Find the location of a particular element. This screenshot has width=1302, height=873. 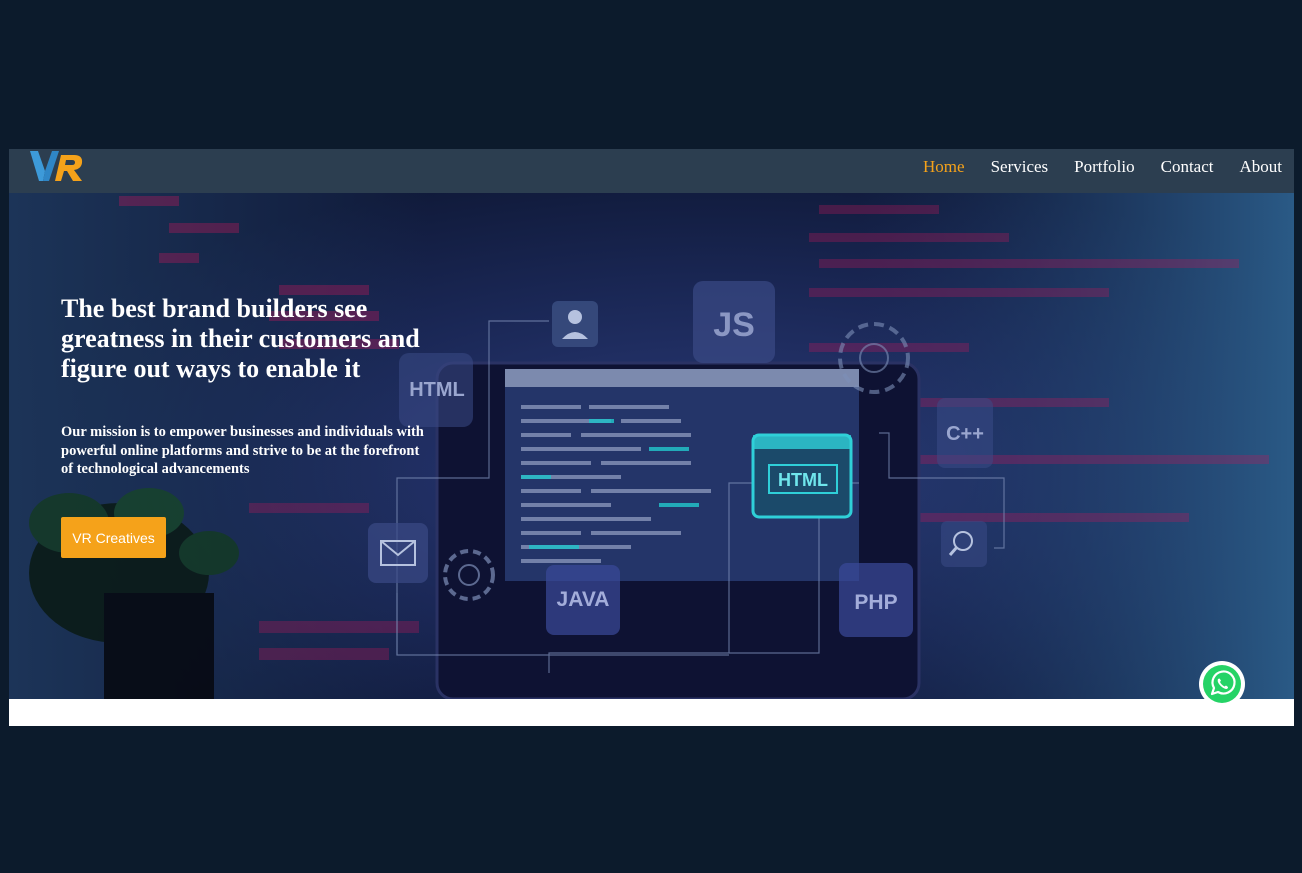

bg-php-badge: PHP is located at coordinates (876, 600).